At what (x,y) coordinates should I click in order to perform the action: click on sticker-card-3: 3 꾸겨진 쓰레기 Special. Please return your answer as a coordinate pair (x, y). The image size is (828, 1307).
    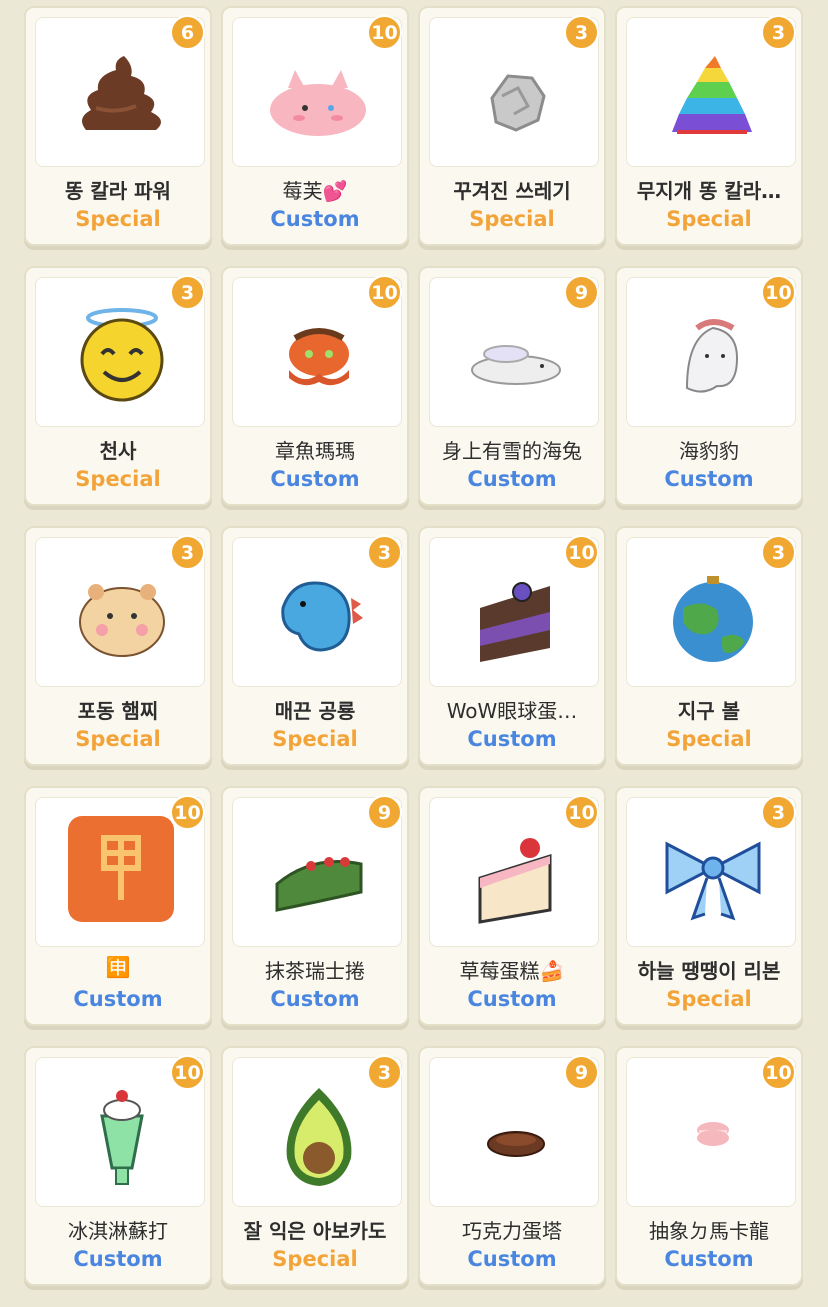
    Looking at the image, I should click on (512, 126).